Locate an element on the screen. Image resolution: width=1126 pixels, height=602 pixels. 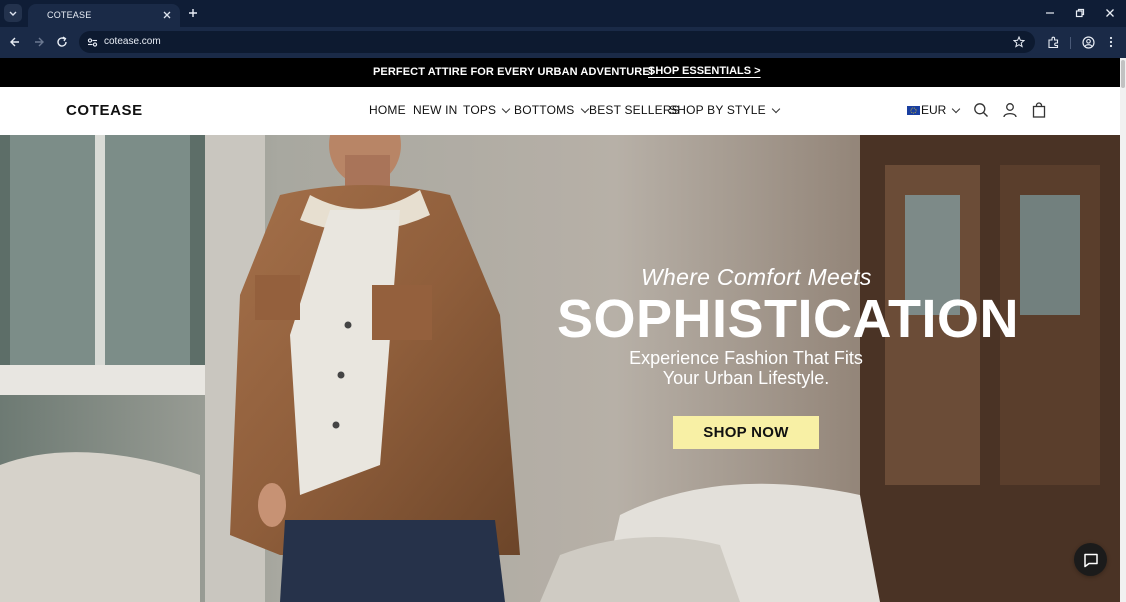
eu-flag-icon is located at coordinates (913, 110).